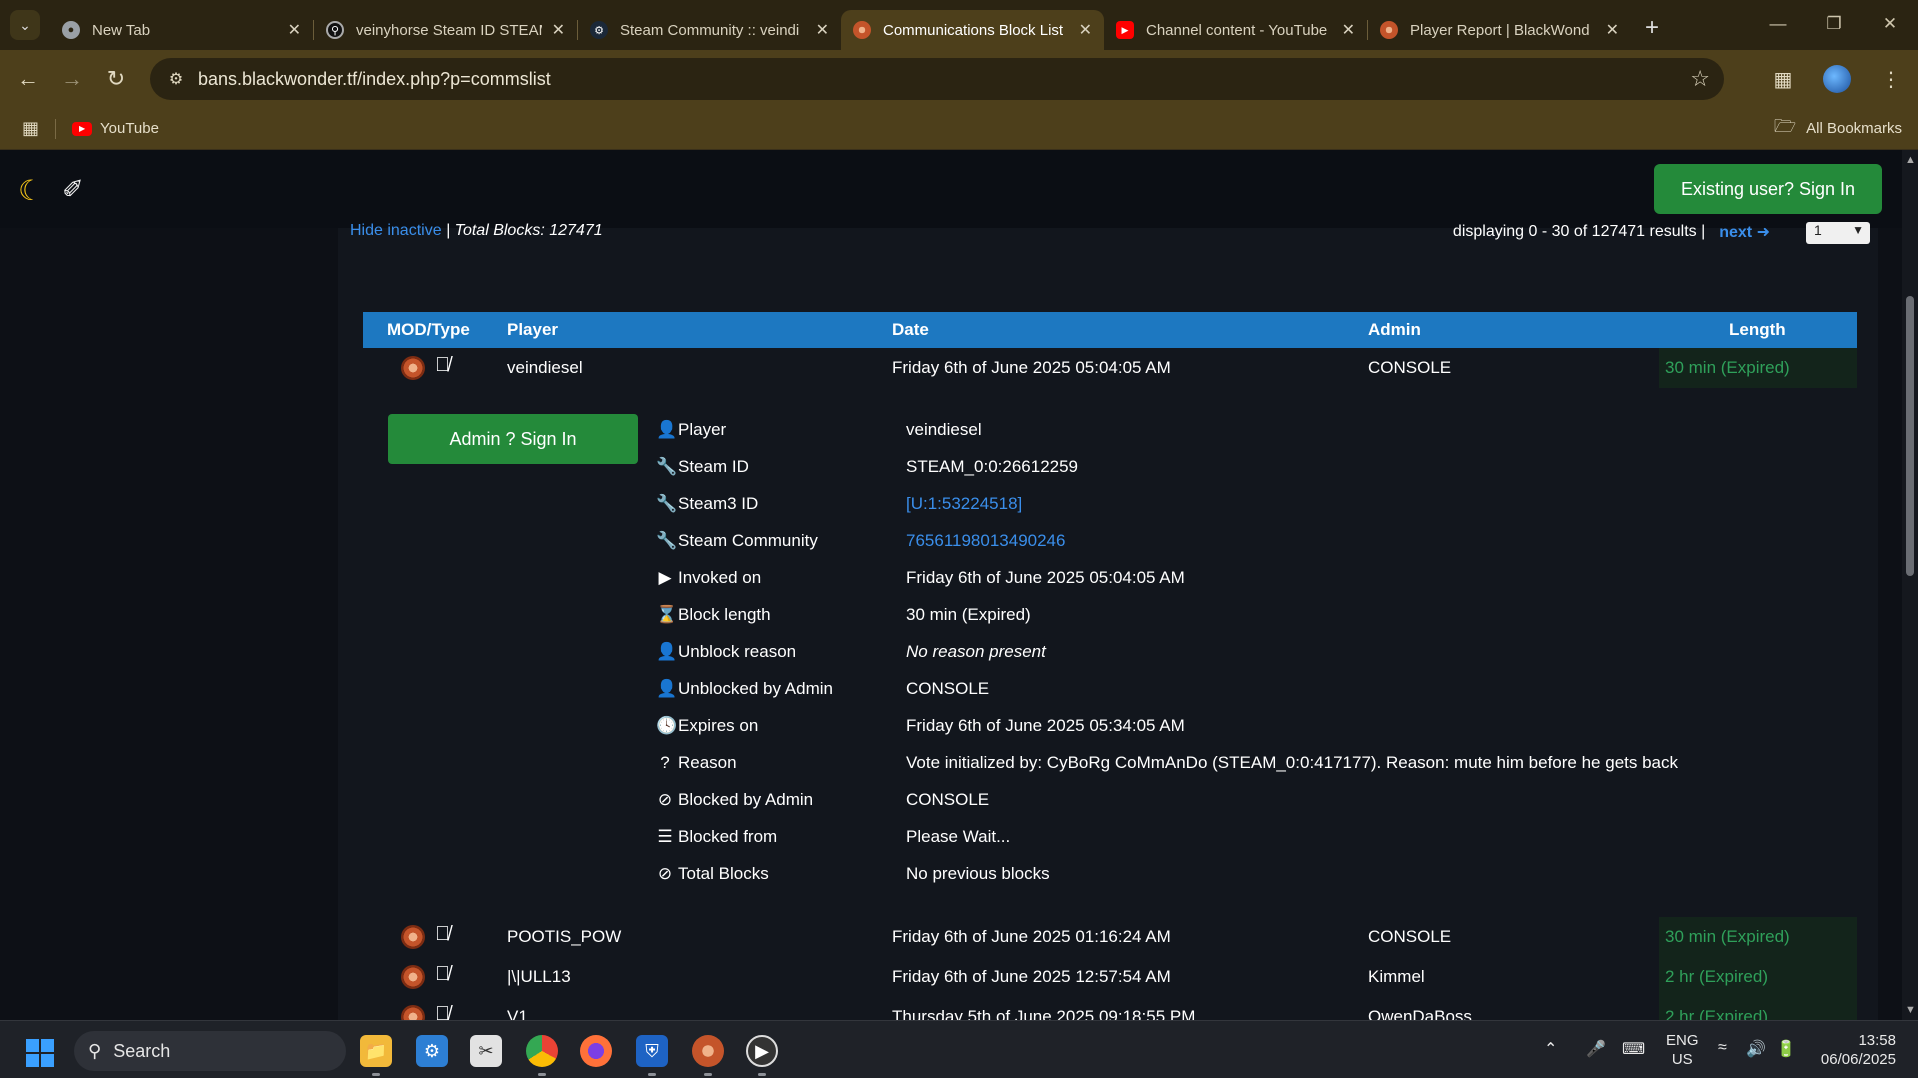 This screenshot has width=1918, height=1078. Describe the element at coordinates (428, 330) in the screenshot. I see `column-header: MOD/Type` at that location.